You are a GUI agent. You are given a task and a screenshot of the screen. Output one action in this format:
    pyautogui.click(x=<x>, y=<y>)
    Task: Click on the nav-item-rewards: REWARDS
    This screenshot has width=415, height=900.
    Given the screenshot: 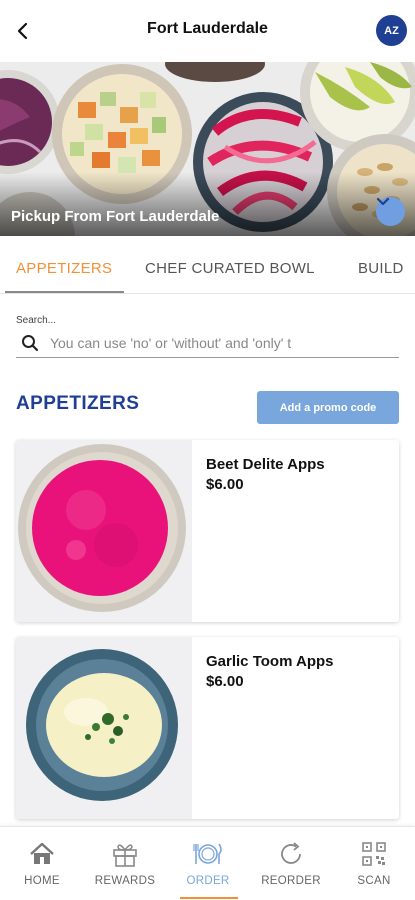 What is the action you would take?
    pyautogui.click(x=125, y=863)
    